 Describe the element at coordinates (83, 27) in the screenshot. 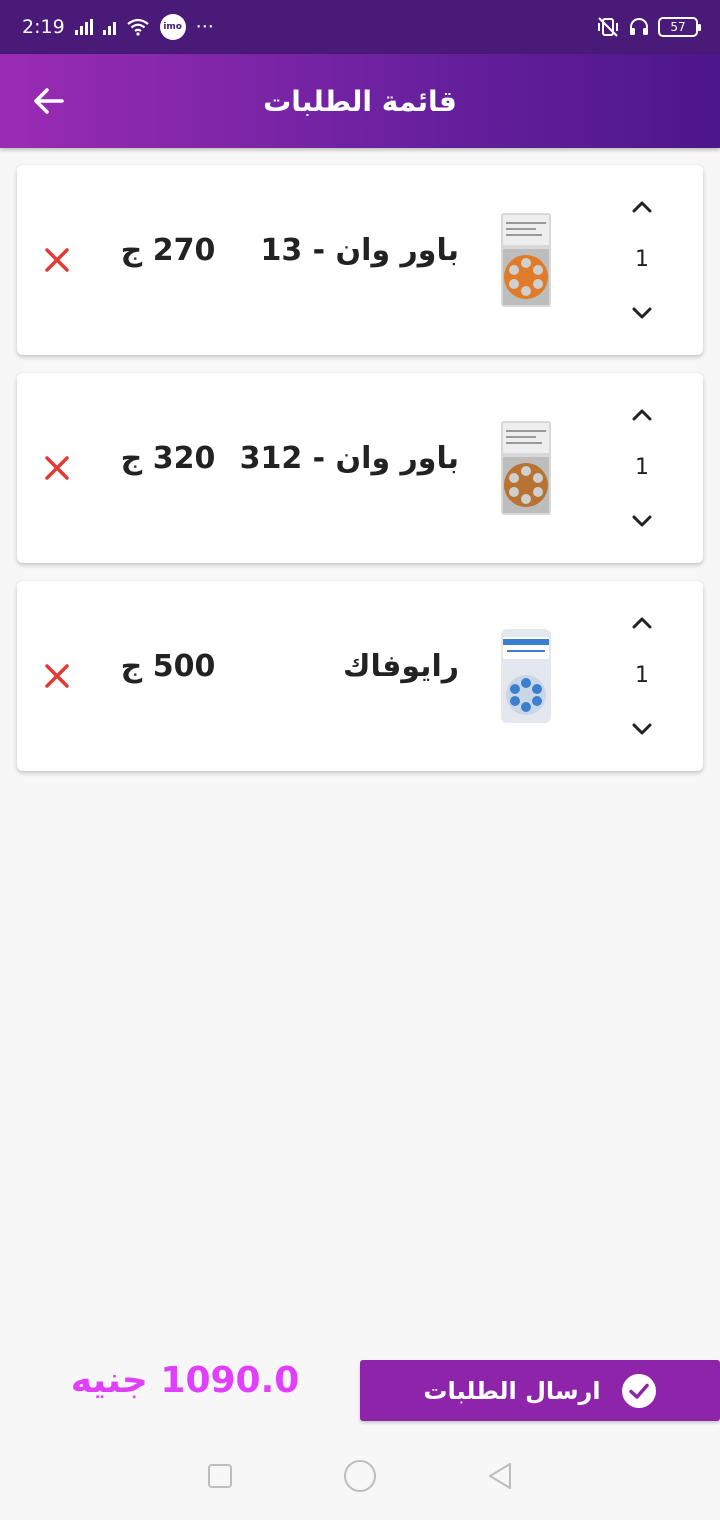

I see `cell-signal-icon` at that location.